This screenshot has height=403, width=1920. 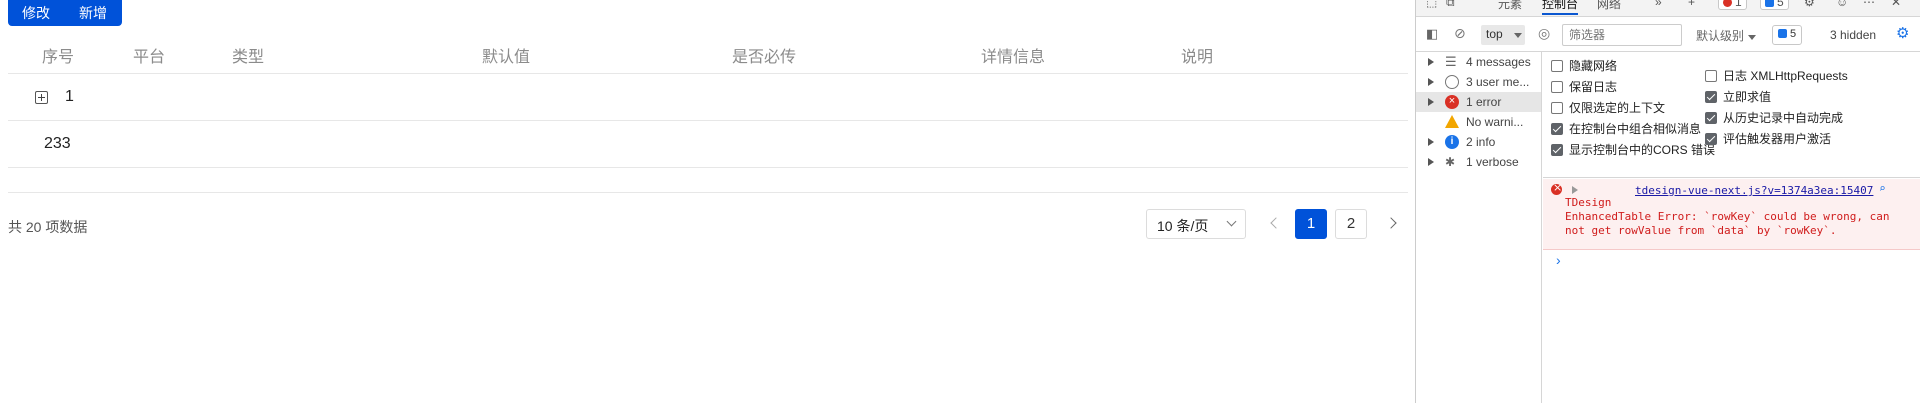 I want to click on eye-icon: ◎, so click(x=1544, y=33).